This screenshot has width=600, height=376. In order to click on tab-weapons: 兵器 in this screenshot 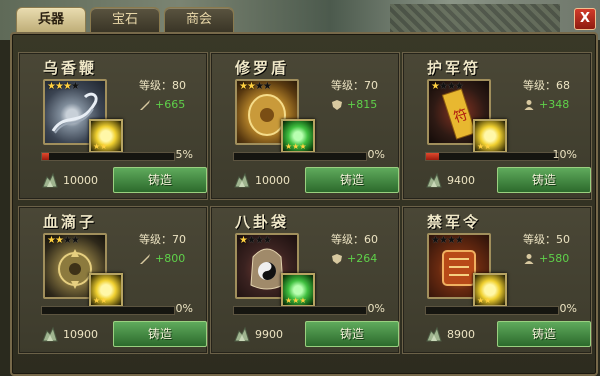, I will do `click(51, 19)`.